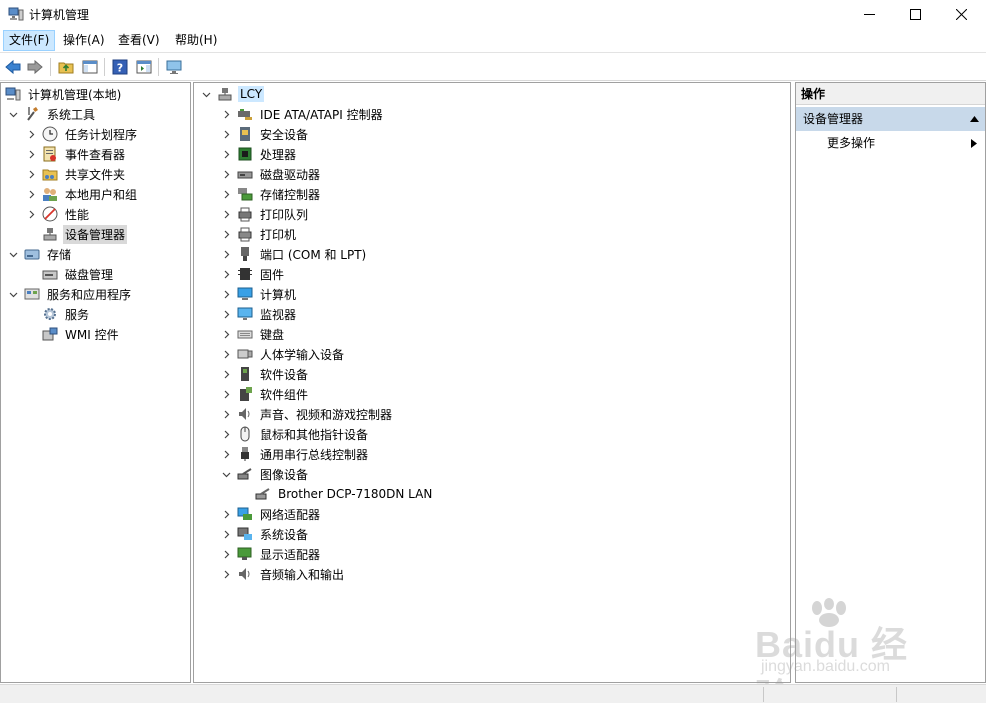  What do you see at coordinates (890, 119) in the screenshot?
I see `actions-section-device-manager: 设备管理器` at bounding box center [890, 119].